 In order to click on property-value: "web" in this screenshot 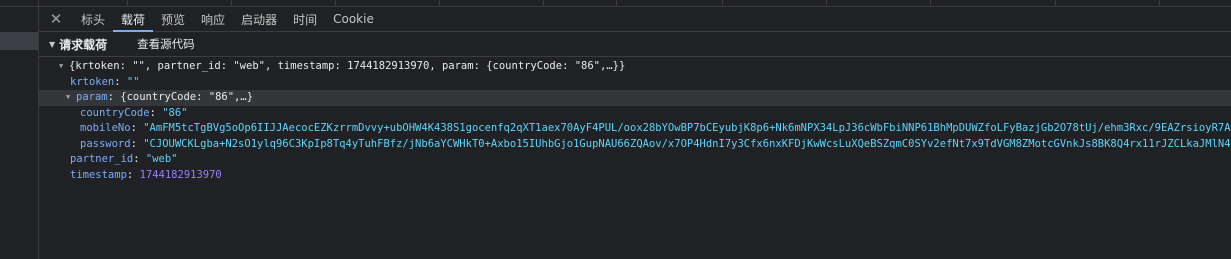, I will do `click(161, 159)`.